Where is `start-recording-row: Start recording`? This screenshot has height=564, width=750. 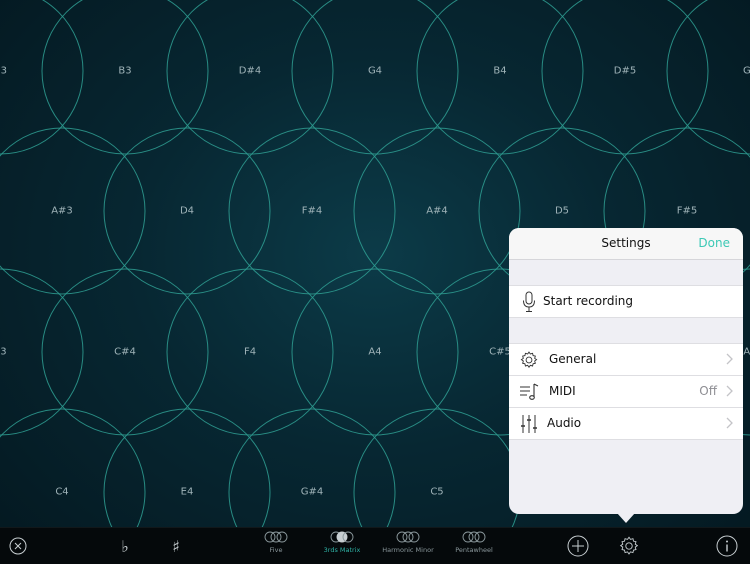 start-recording-row: Start recording is located at coordinates (626, 301).